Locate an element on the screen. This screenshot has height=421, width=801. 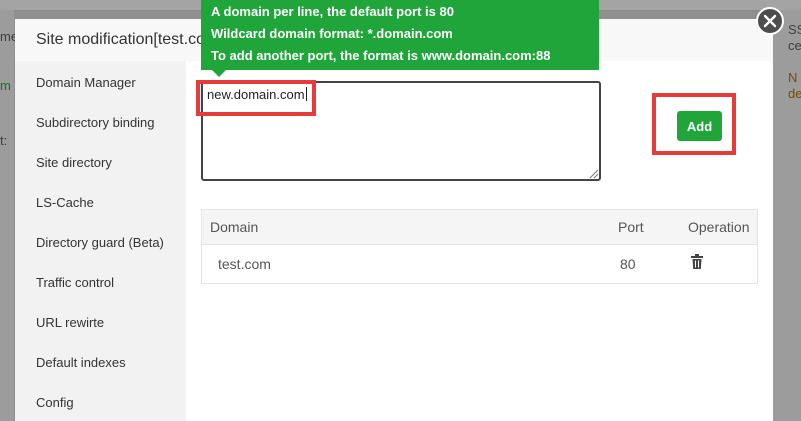
trash-icon is located at coordinates (697, 262).